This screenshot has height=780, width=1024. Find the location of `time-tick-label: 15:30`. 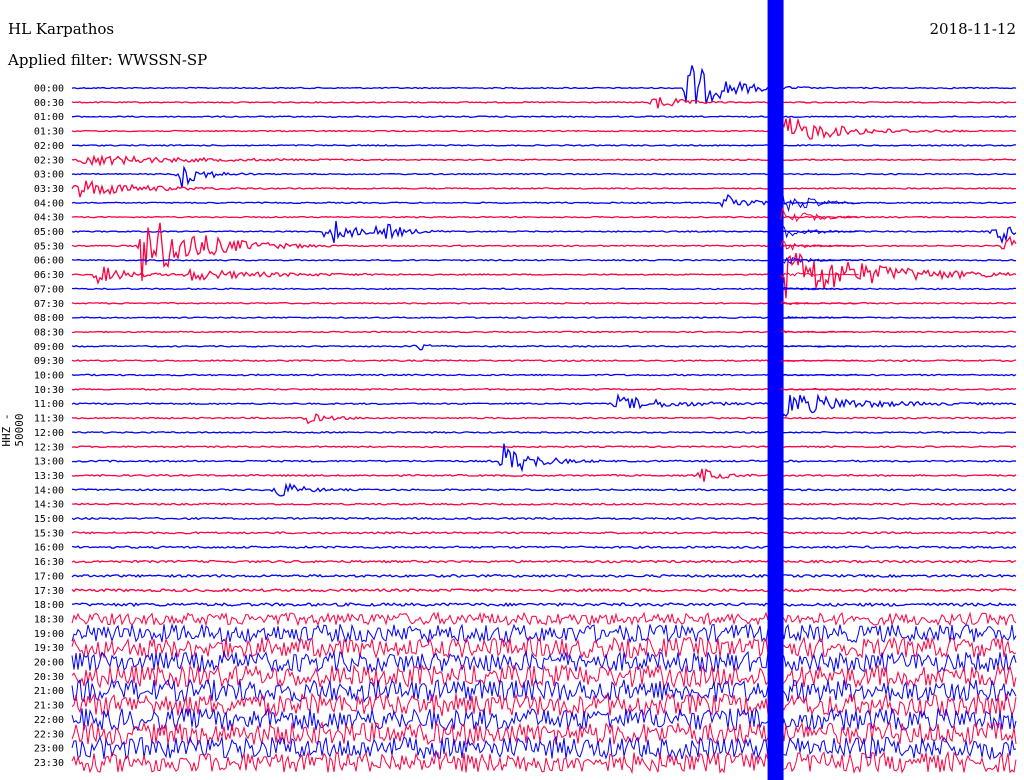

time-tick-label: 15:30 is located at coordinates (49, 533).